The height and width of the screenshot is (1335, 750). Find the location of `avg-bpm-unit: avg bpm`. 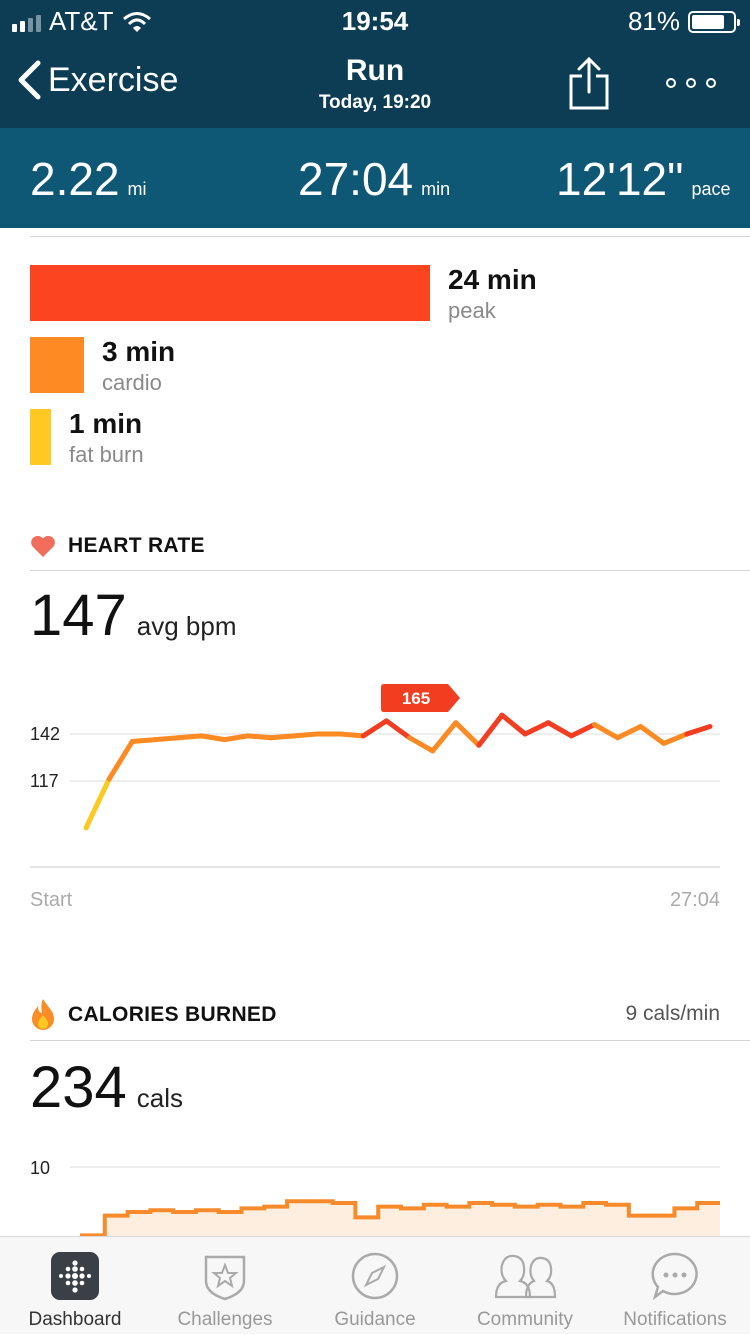

avg-bpm-unit: avg bpm is located at coordinates (186, 626).